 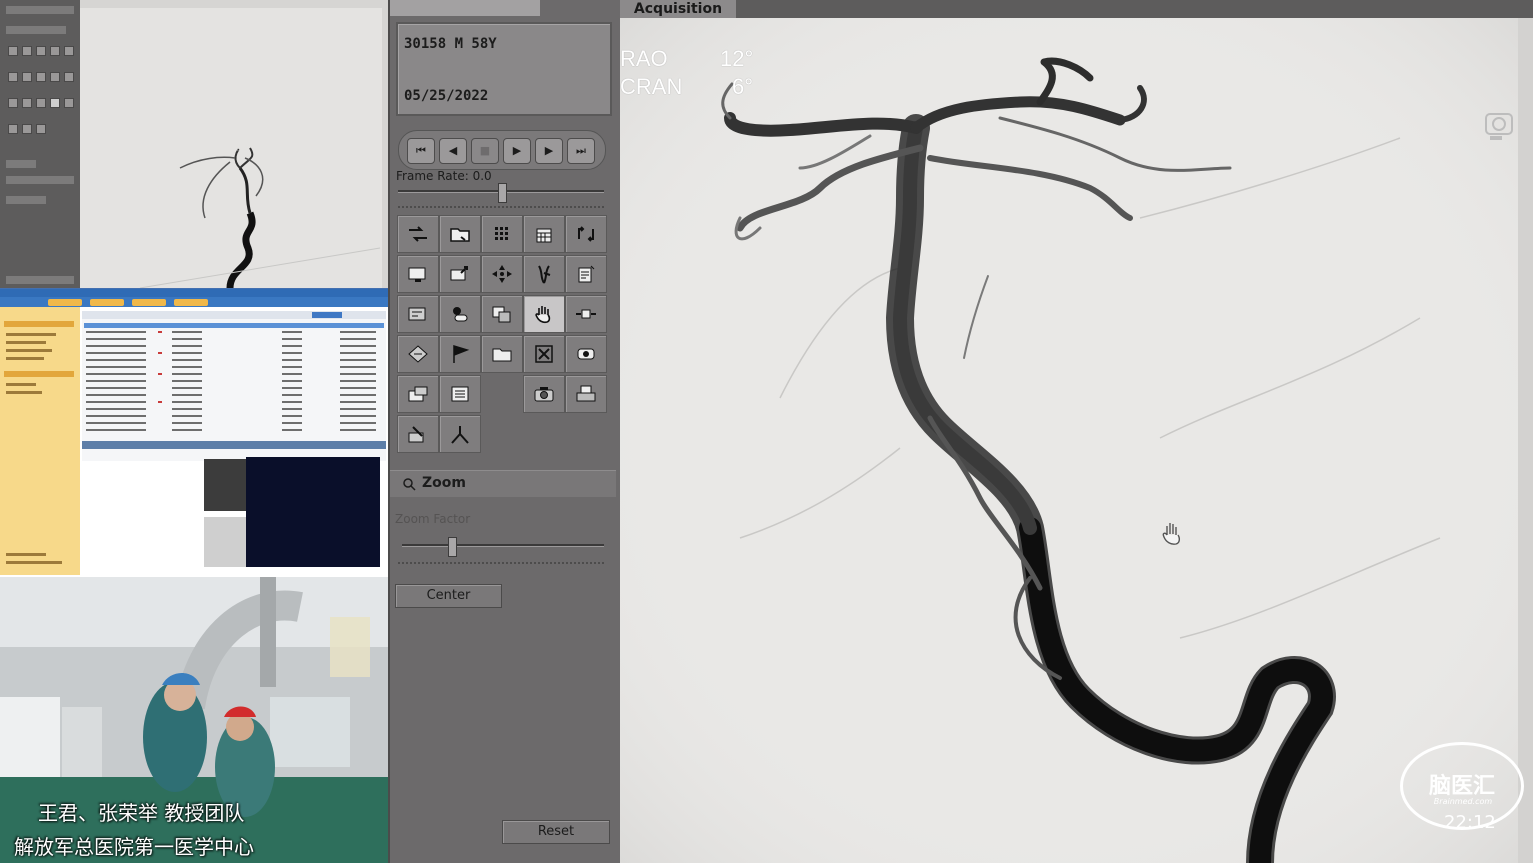 What do you see at coordinates (460, 434) in the screenshot?
I see `bifurcation-icon` at bounding box center [460, 434].